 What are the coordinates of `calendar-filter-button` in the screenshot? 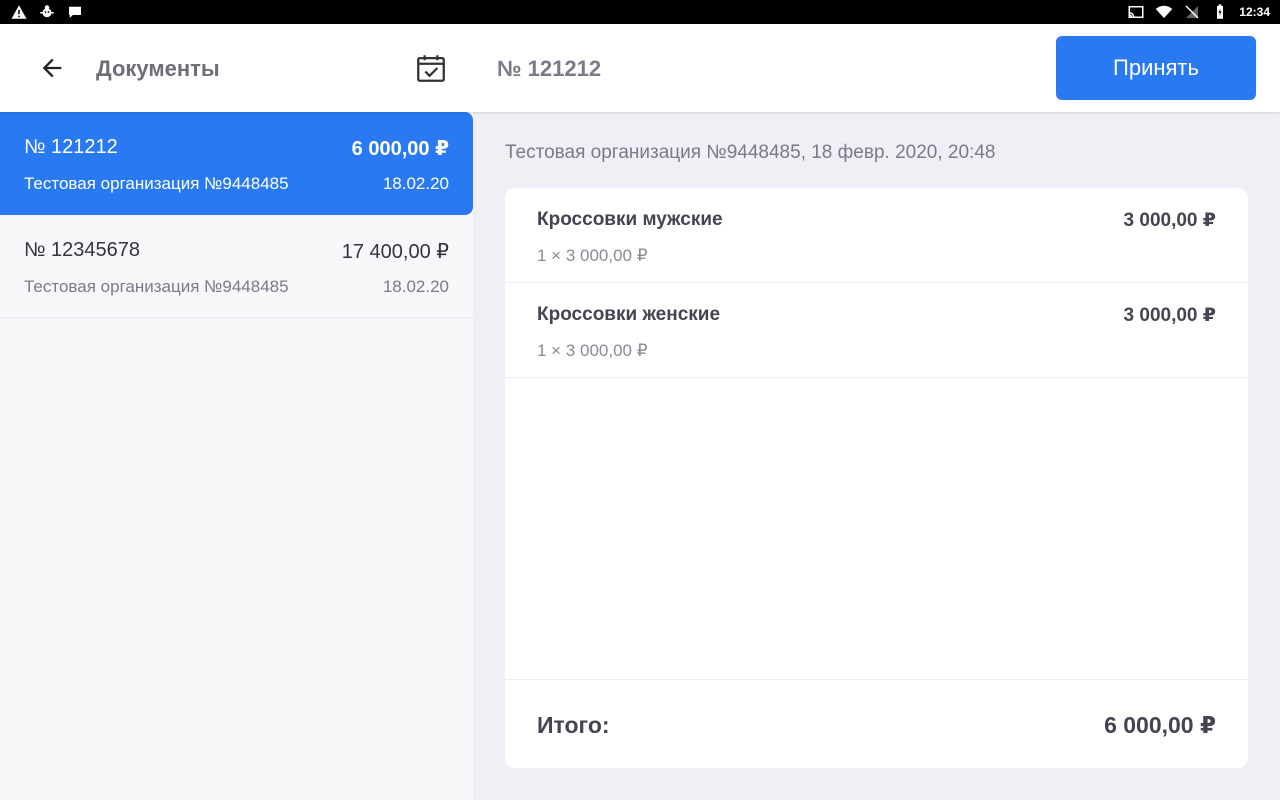 It's located at (431, 68).